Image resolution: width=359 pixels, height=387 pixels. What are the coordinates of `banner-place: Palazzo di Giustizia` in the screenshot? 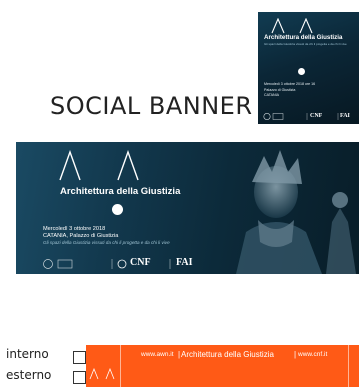 It's located at (280, 90).